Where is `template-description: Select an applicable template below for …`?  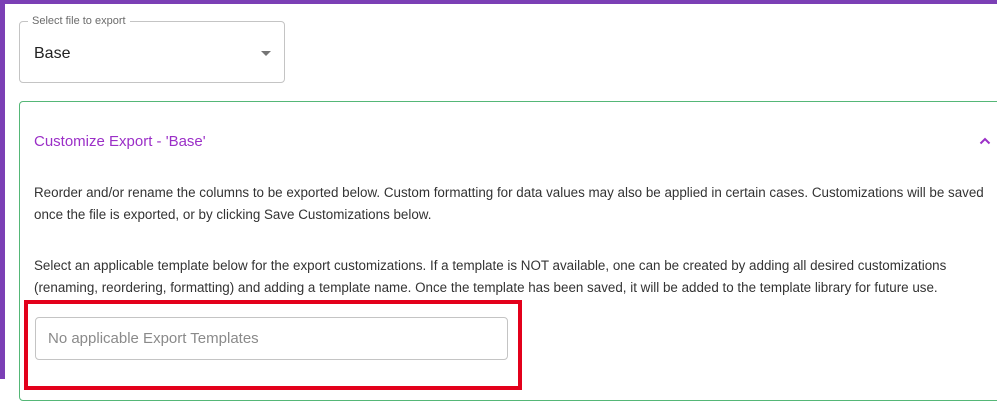 template-description: Select an applicable template below for … is located at coordinates (490, 276).